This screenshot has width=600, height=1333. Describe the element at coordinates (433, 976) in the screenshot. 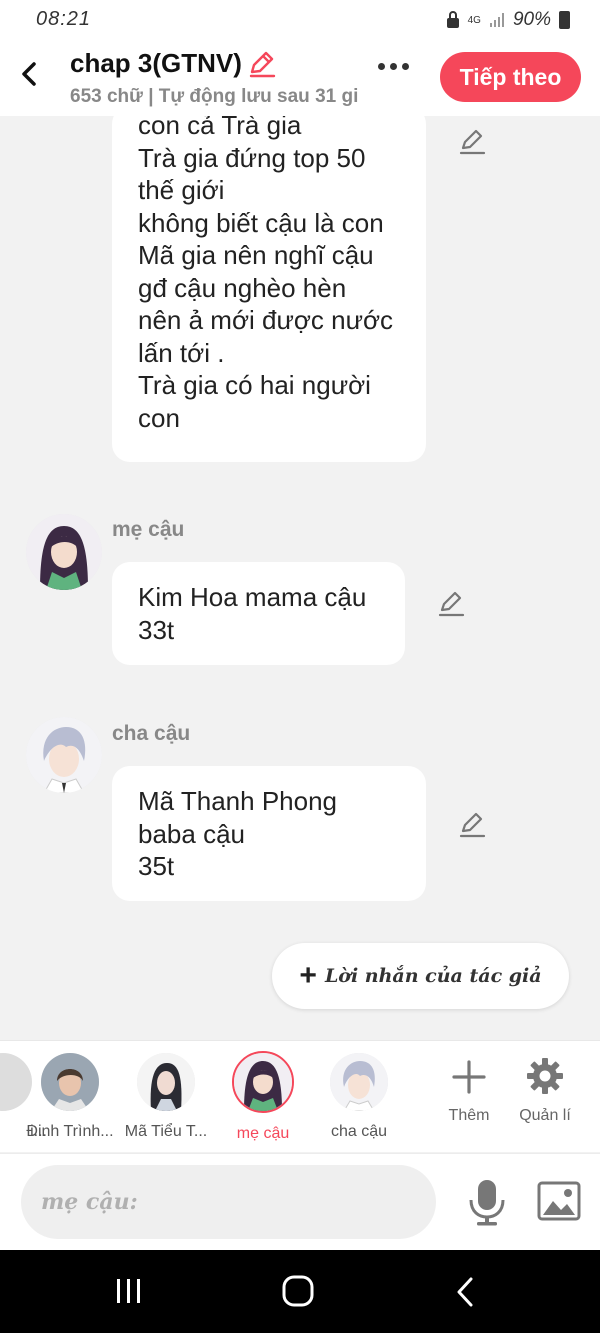

I see `author-note-label: Lời nhắn của tác giả` at that location.